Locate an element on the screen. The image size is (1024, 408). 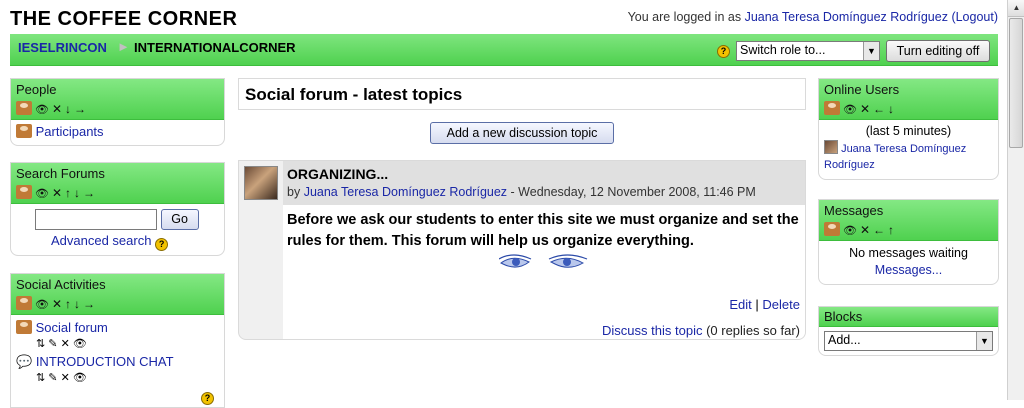
block-controls: 👁 ✕ ← ↓ is located at coordinates (908, 109).